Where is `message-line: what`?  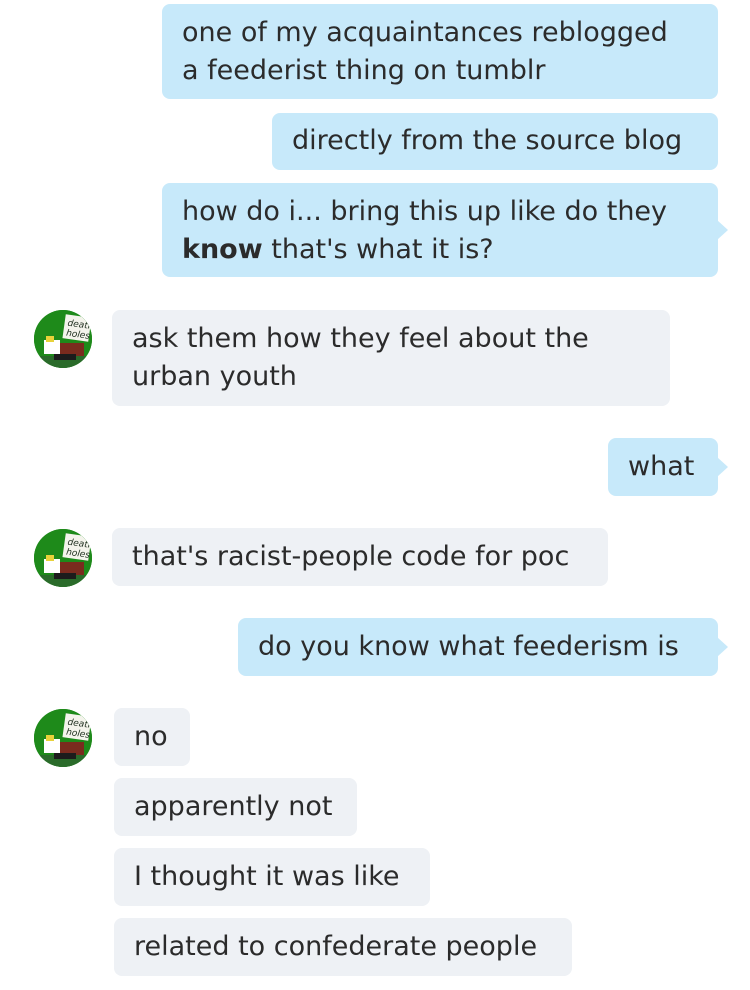
message-line: what is located at coordinates (661, 466).